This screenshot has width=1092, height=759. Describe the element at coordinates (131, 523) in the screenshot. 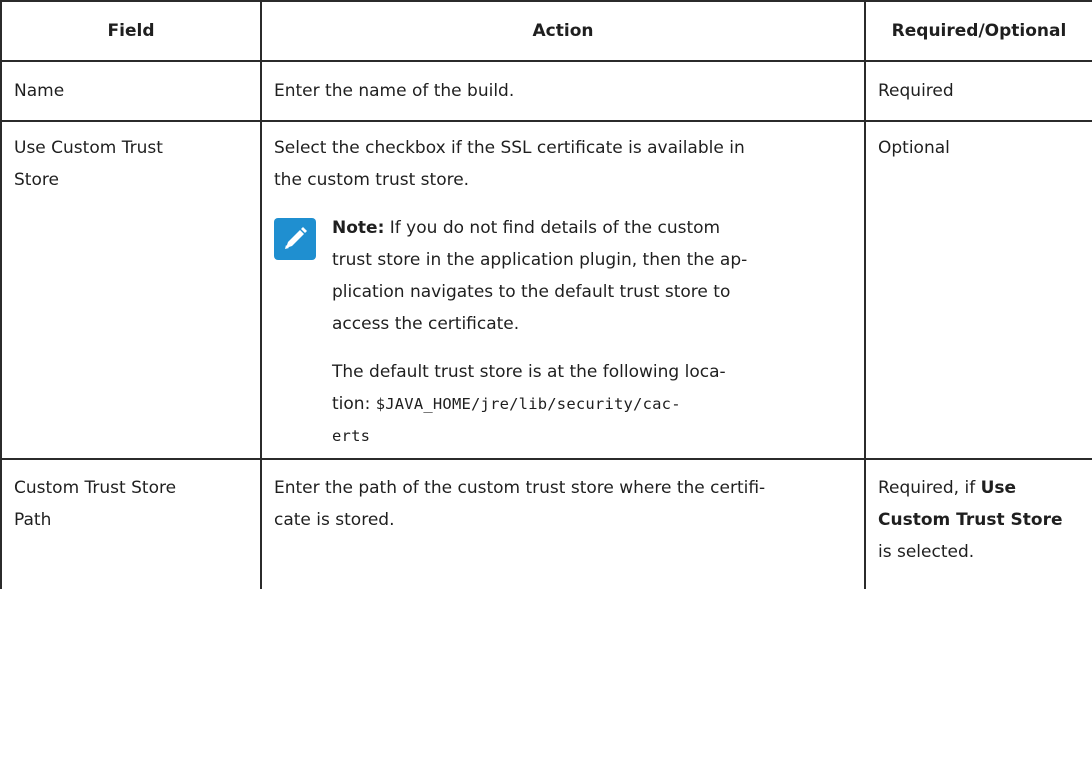

I see `cell-field-custom-trust-store-path: Custom Trust Store Path` at that location.